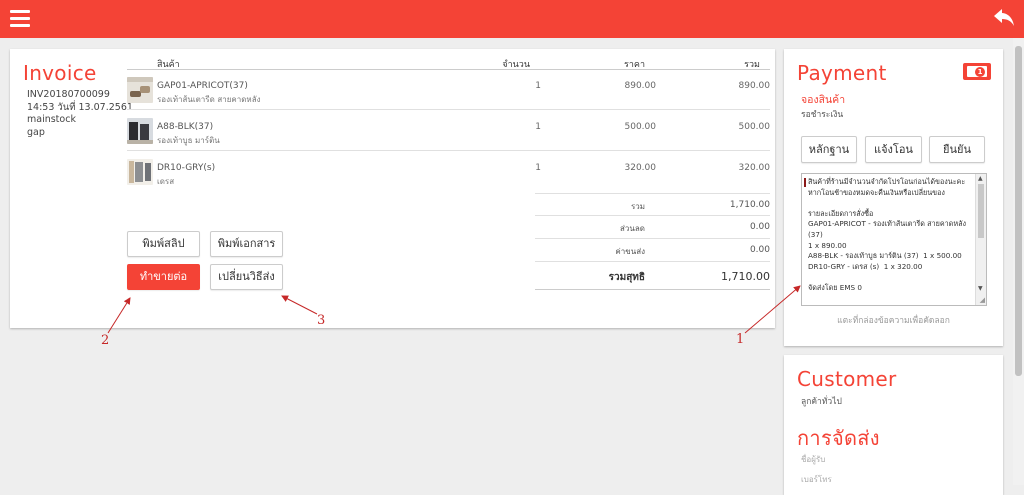 This screenshot has width=1024, height=495. Describe the element at coordinates (60, 73) in the screenshot. I see `invoice-title: Invoice` at that location.